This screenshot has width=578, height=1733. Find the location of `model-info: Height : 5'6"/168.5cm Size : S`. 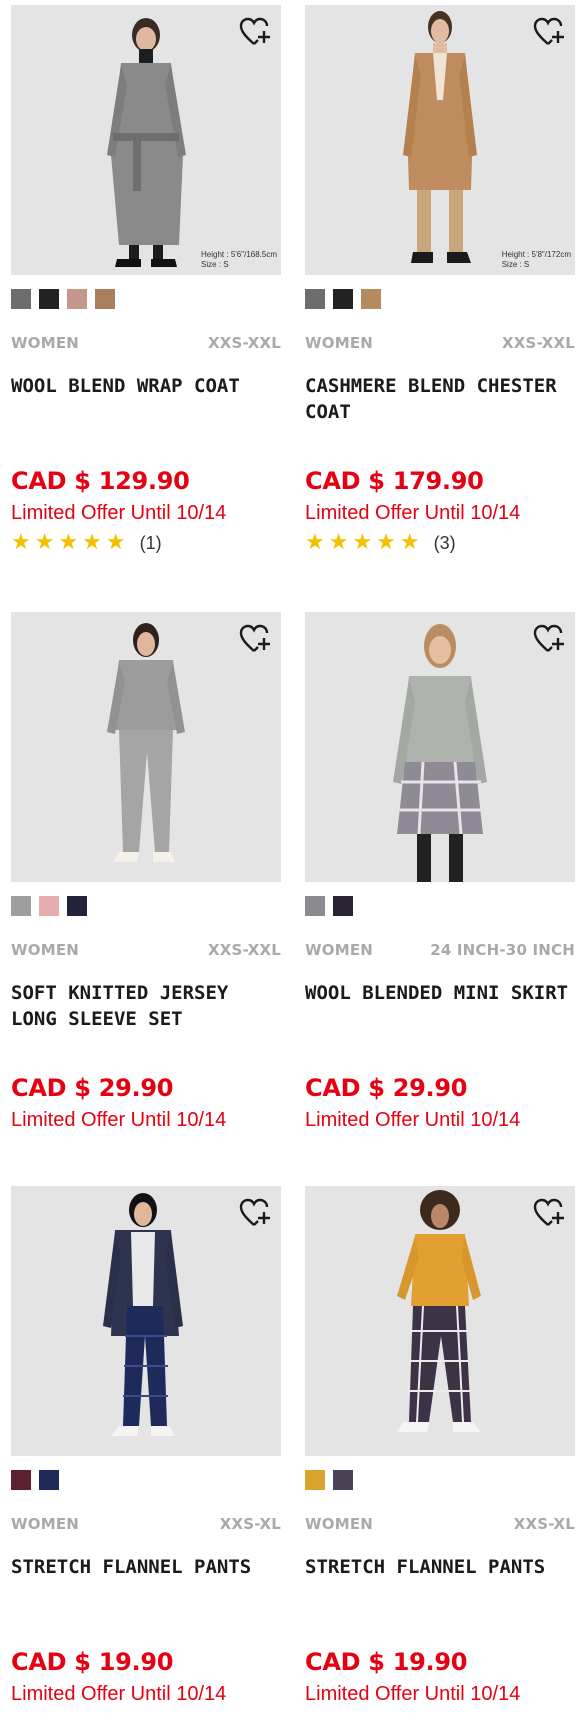

model-info: Height : 5'6"/168.5cm Size : S is located at coordinates (239, 260).